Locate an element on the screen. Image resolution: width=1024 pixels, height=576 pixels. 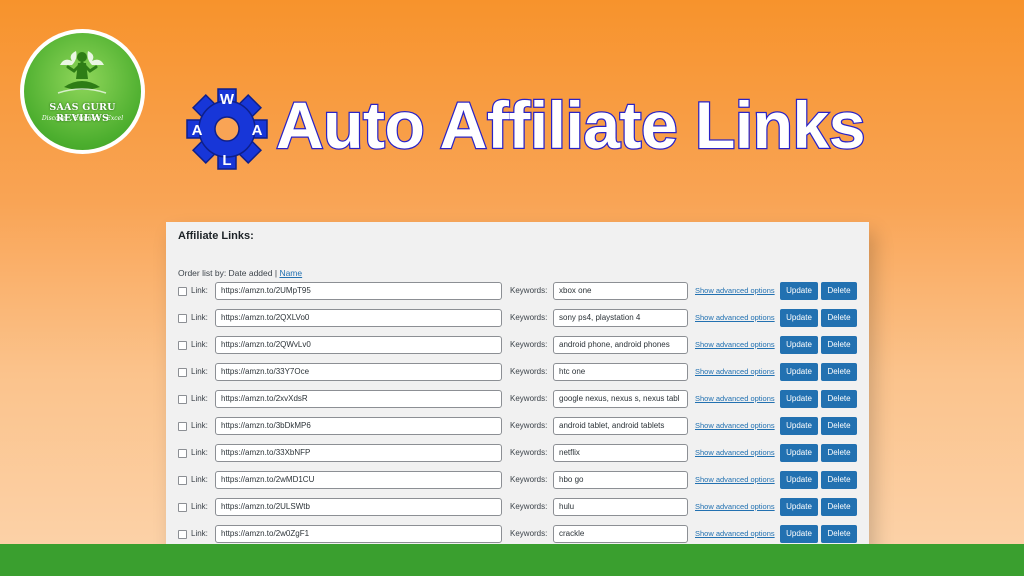
link-input: https://amzn.to/2wMD1CU is located at coordinates (358, 480).